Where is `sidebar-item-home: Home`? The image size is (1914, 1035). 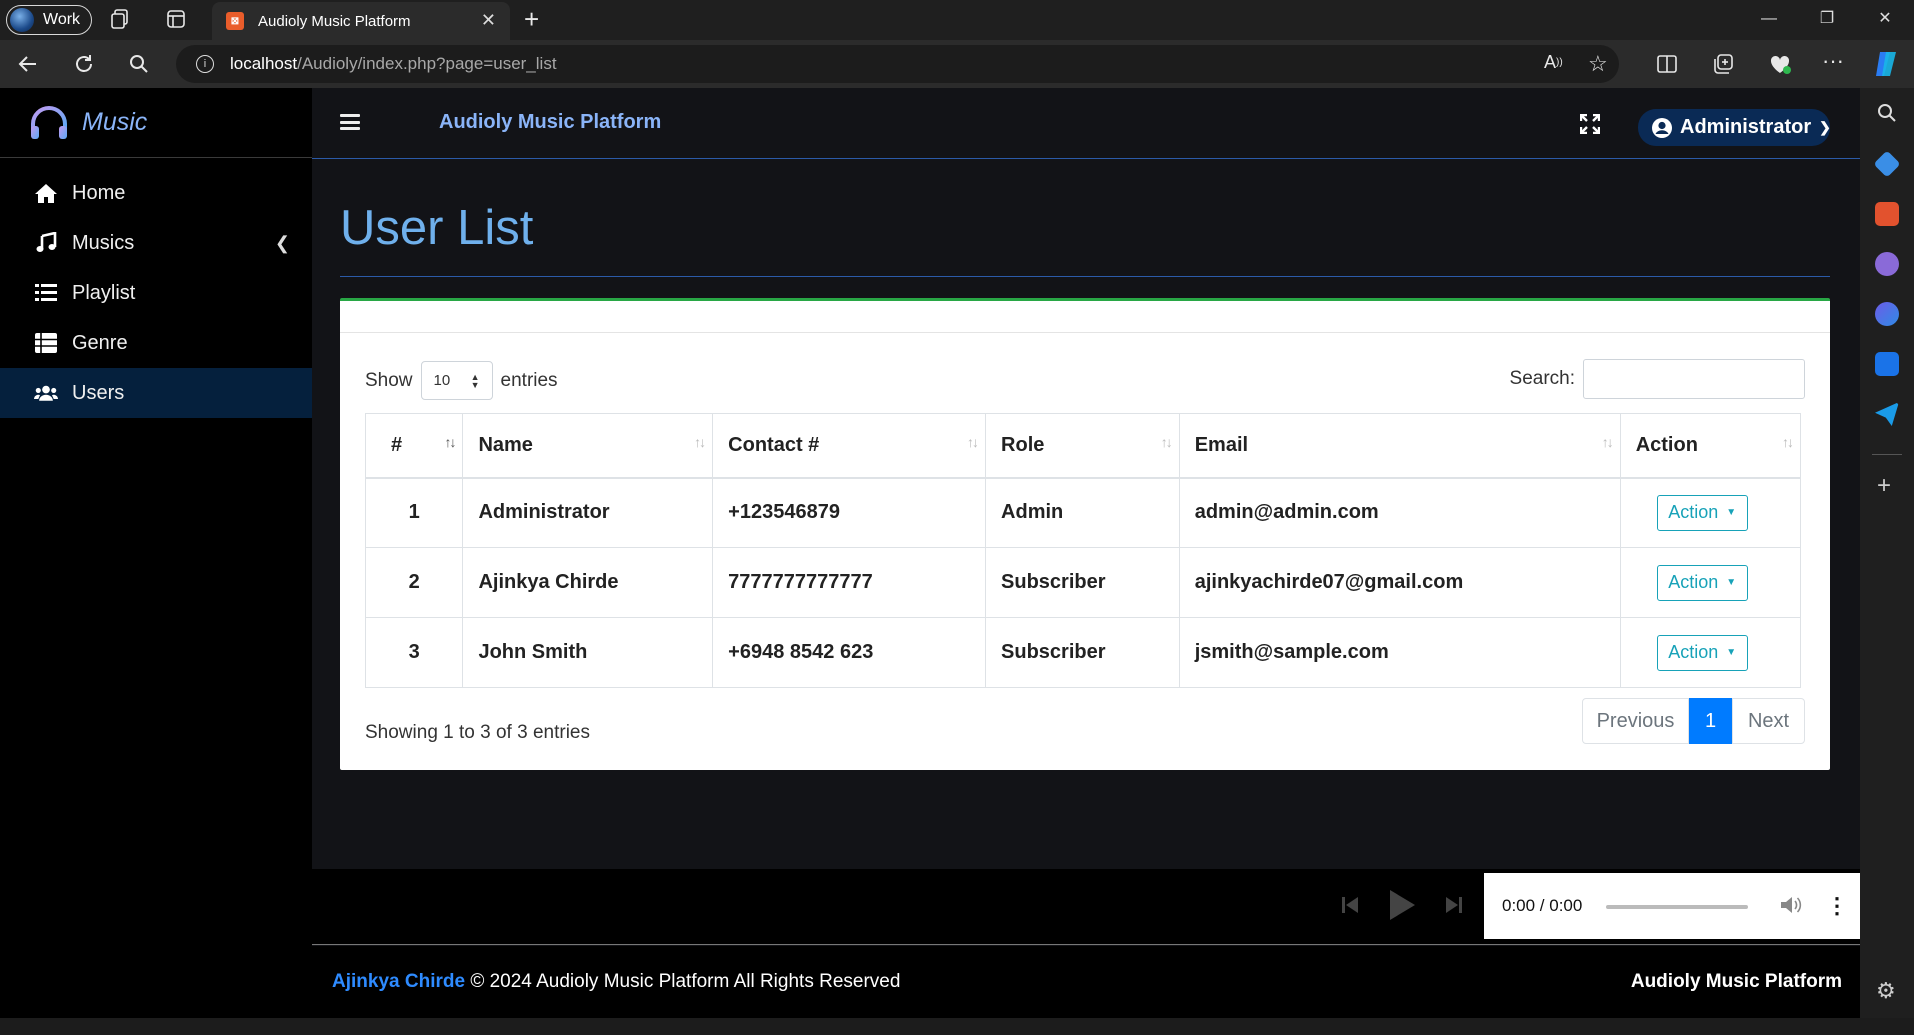
sidebar-item-home: Home is located at coordinates (156, 193).